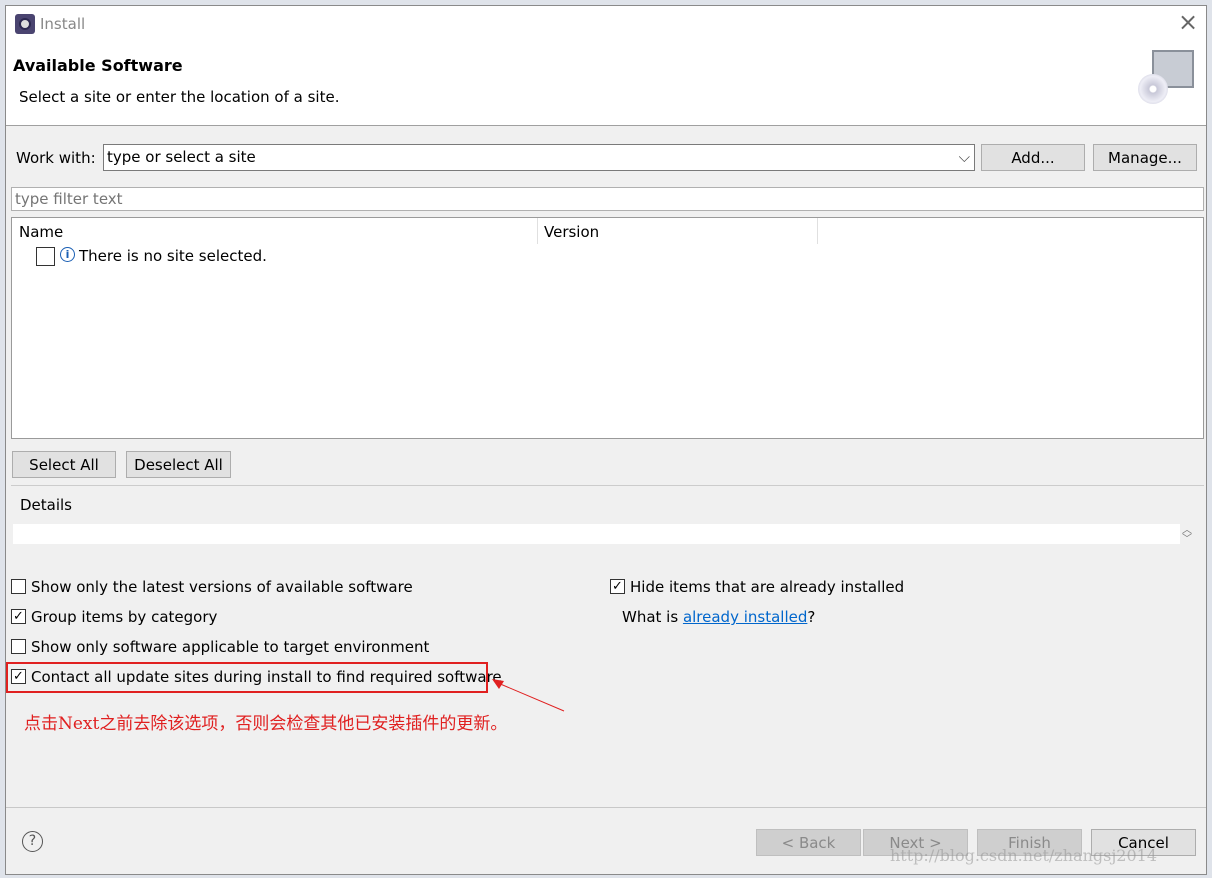 This screenshot has width=1212, height=878. What do you see at coordinates (1168, 78) in the screenshot?
I see `install-banner-icon` at bounding box center [1168, 78].